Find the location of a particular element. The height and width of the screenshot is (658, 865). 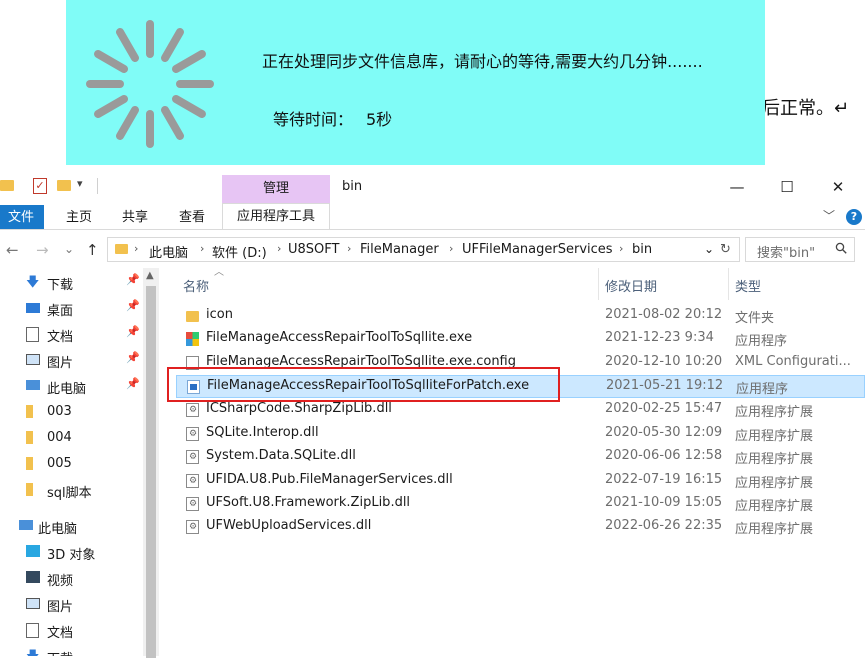

annotation-highlight-box is located at coordinates (363, 384).